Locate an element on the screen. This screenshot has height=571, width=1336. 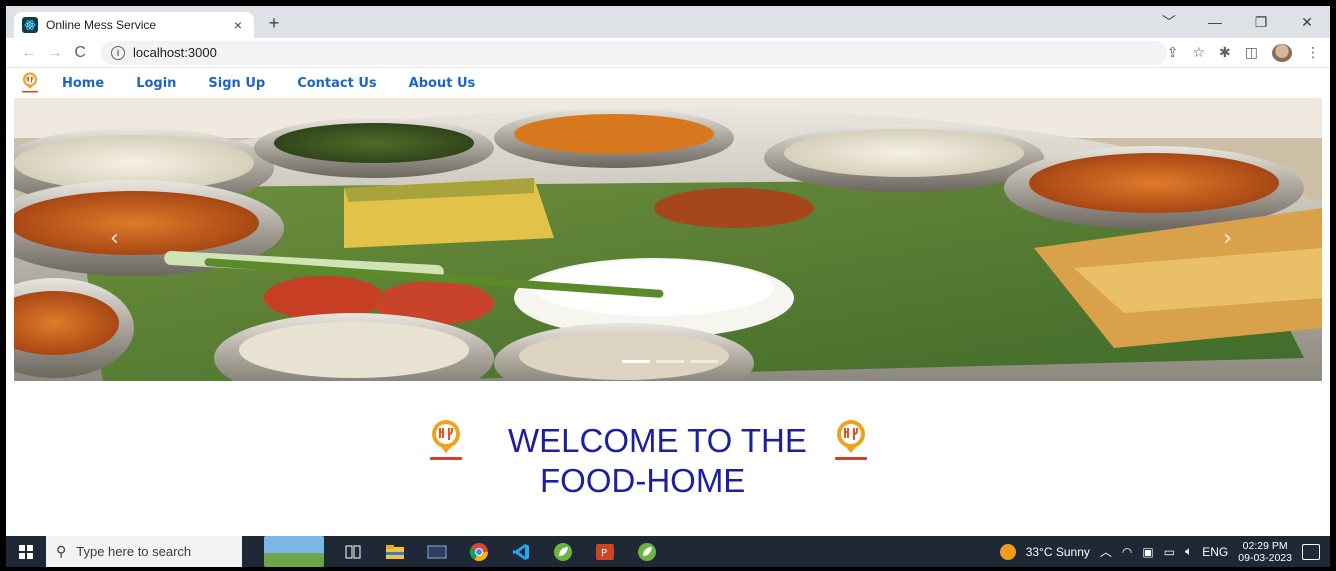
carousel-next-icon: › is located at coordinates (1227, 238).